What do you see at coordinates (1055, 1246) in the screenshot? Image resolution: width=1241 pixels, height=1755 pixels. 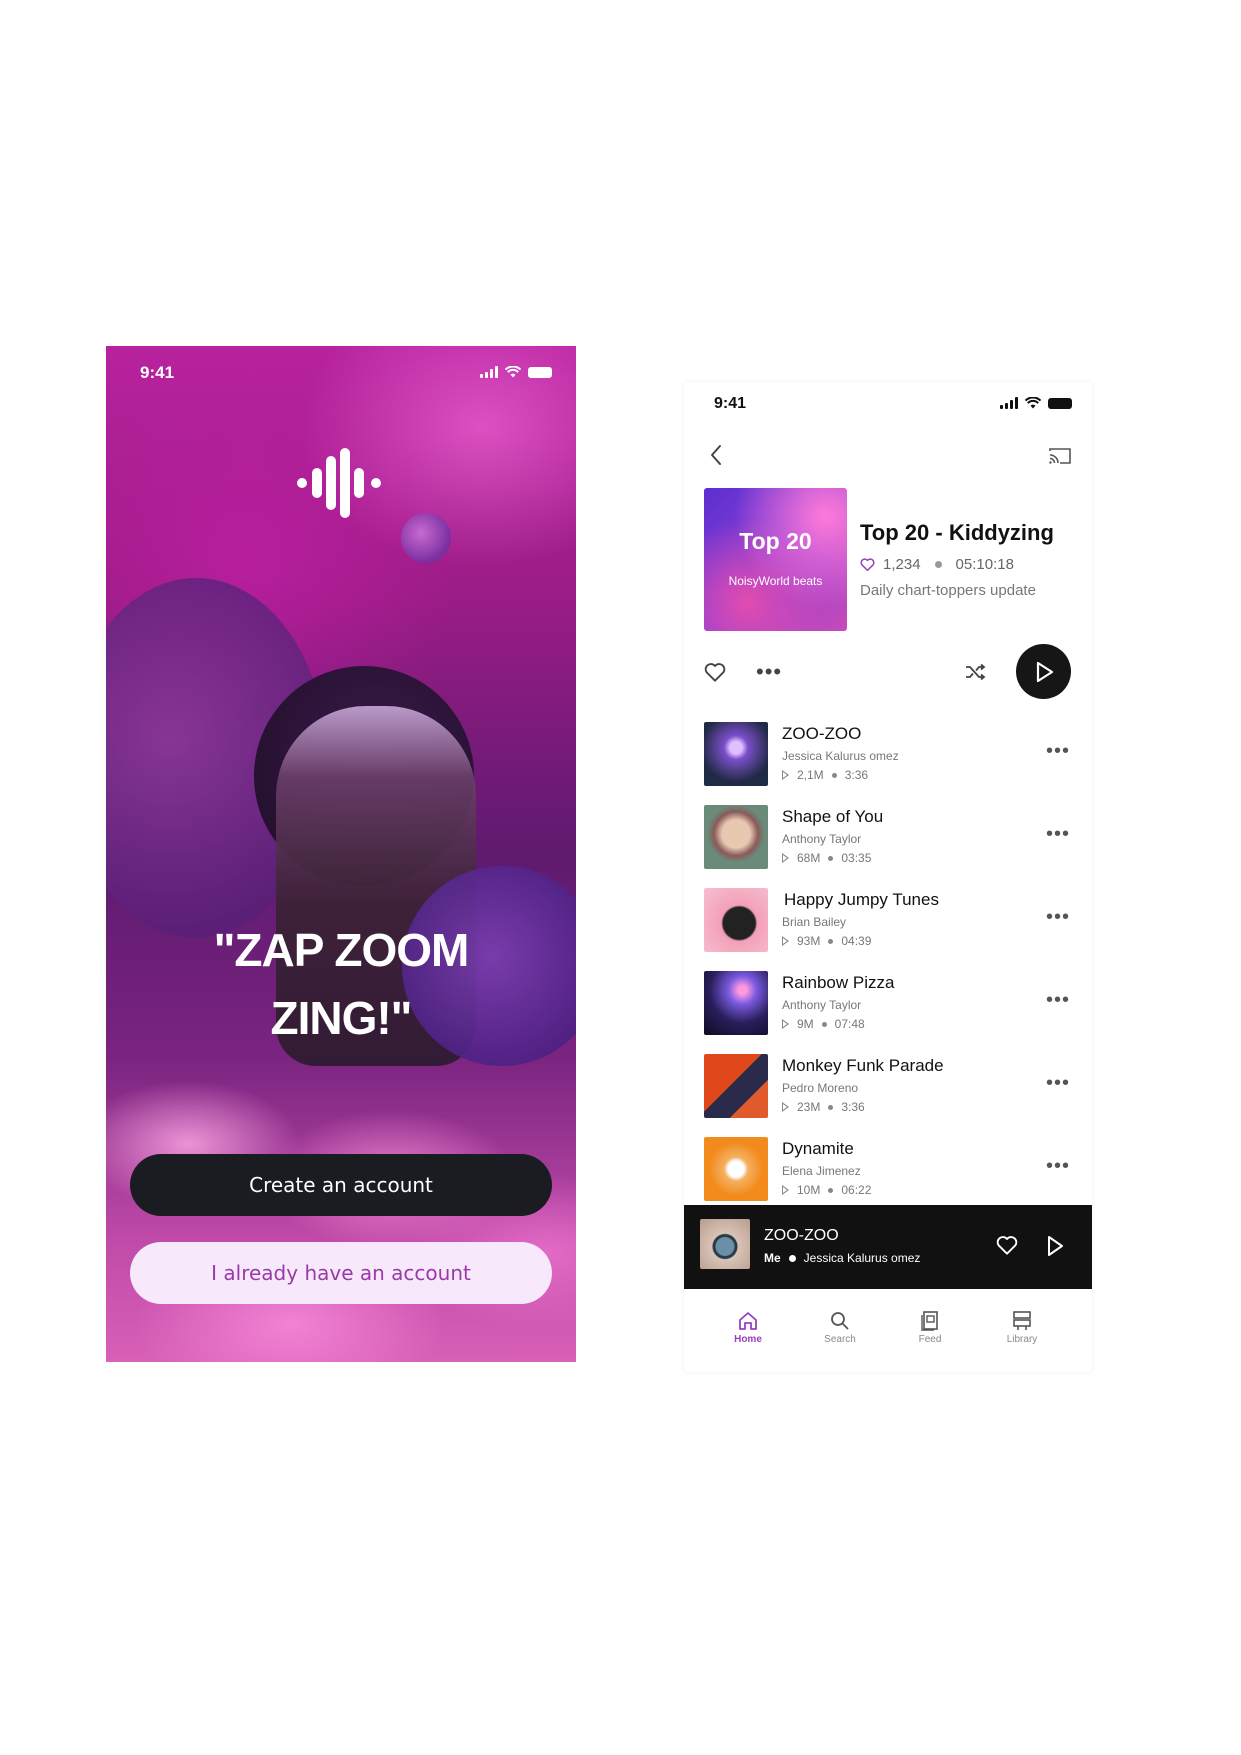 I see `mini-play-icon` at bounding box center [1055, 1246].